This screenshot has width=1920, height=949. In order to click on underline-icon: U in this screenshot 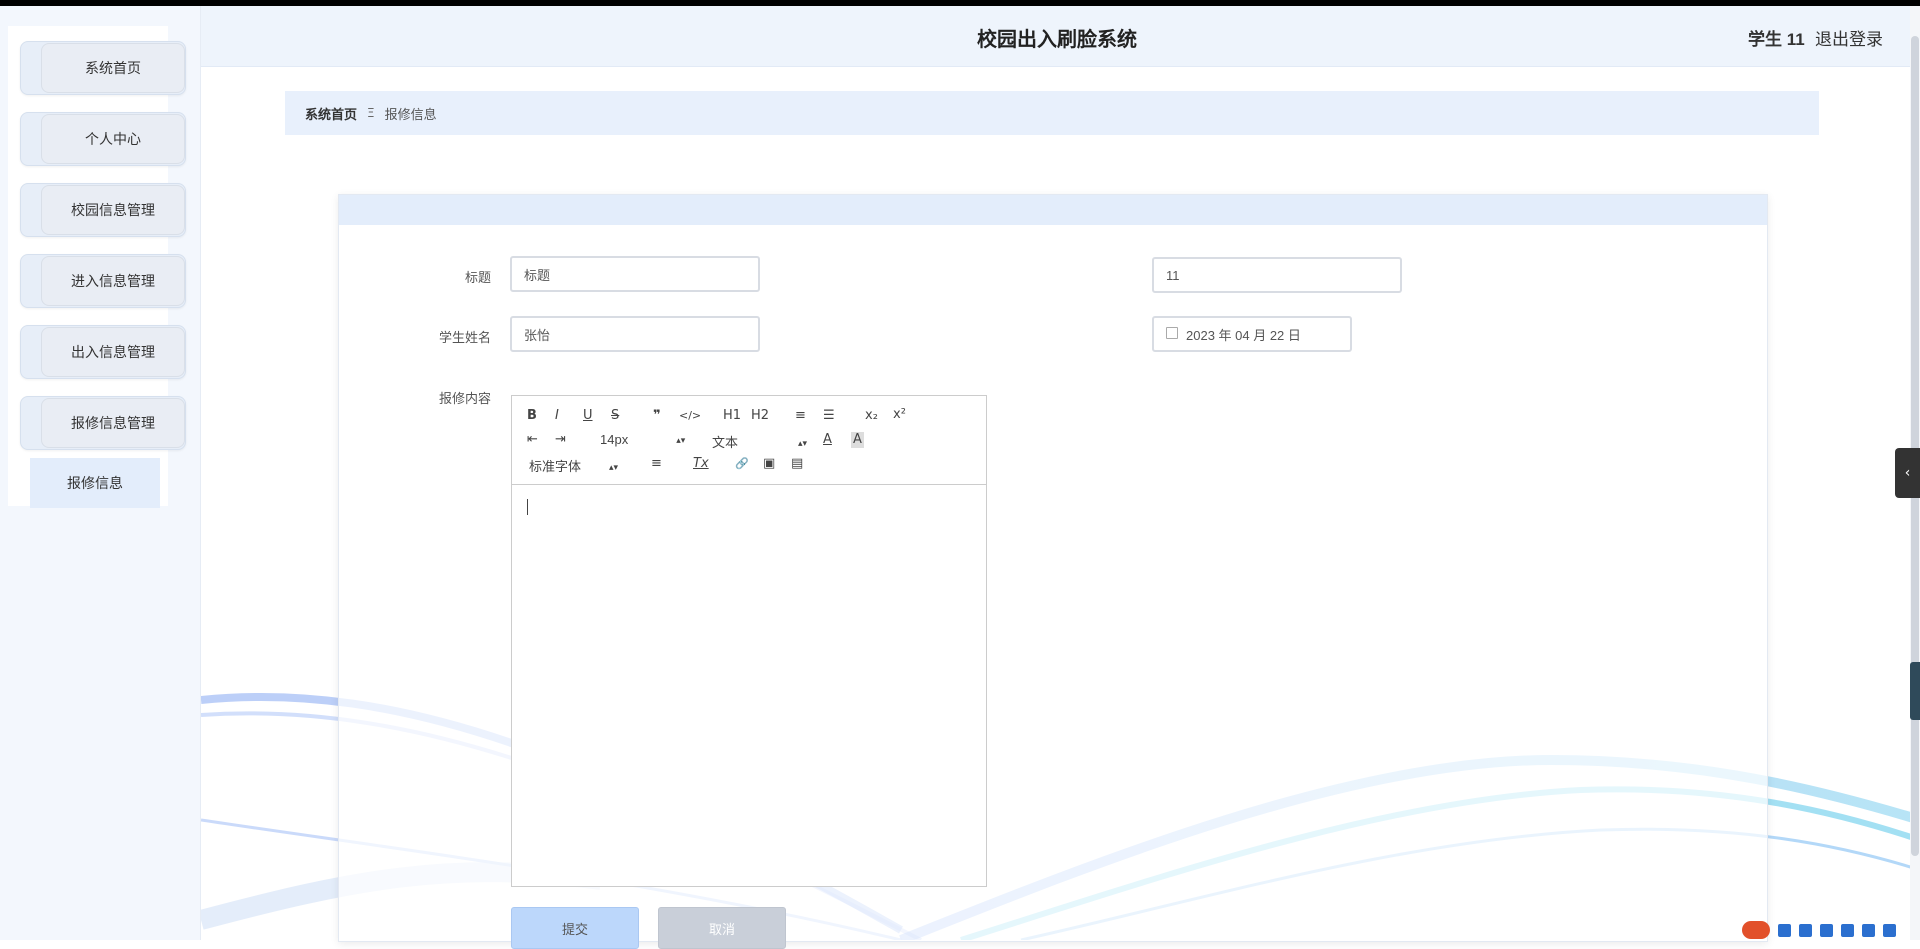, I will do `click(588, 416)`.